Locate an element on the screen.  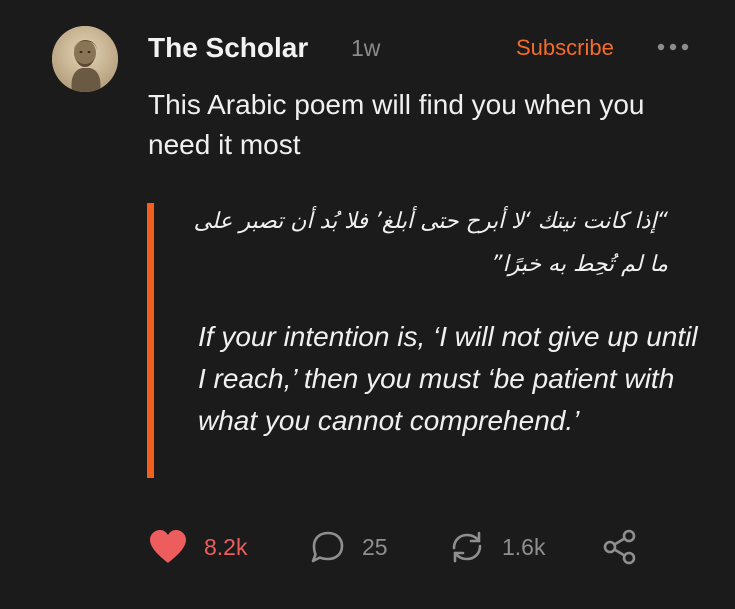
more-icon is located at coordinates (673, 47).